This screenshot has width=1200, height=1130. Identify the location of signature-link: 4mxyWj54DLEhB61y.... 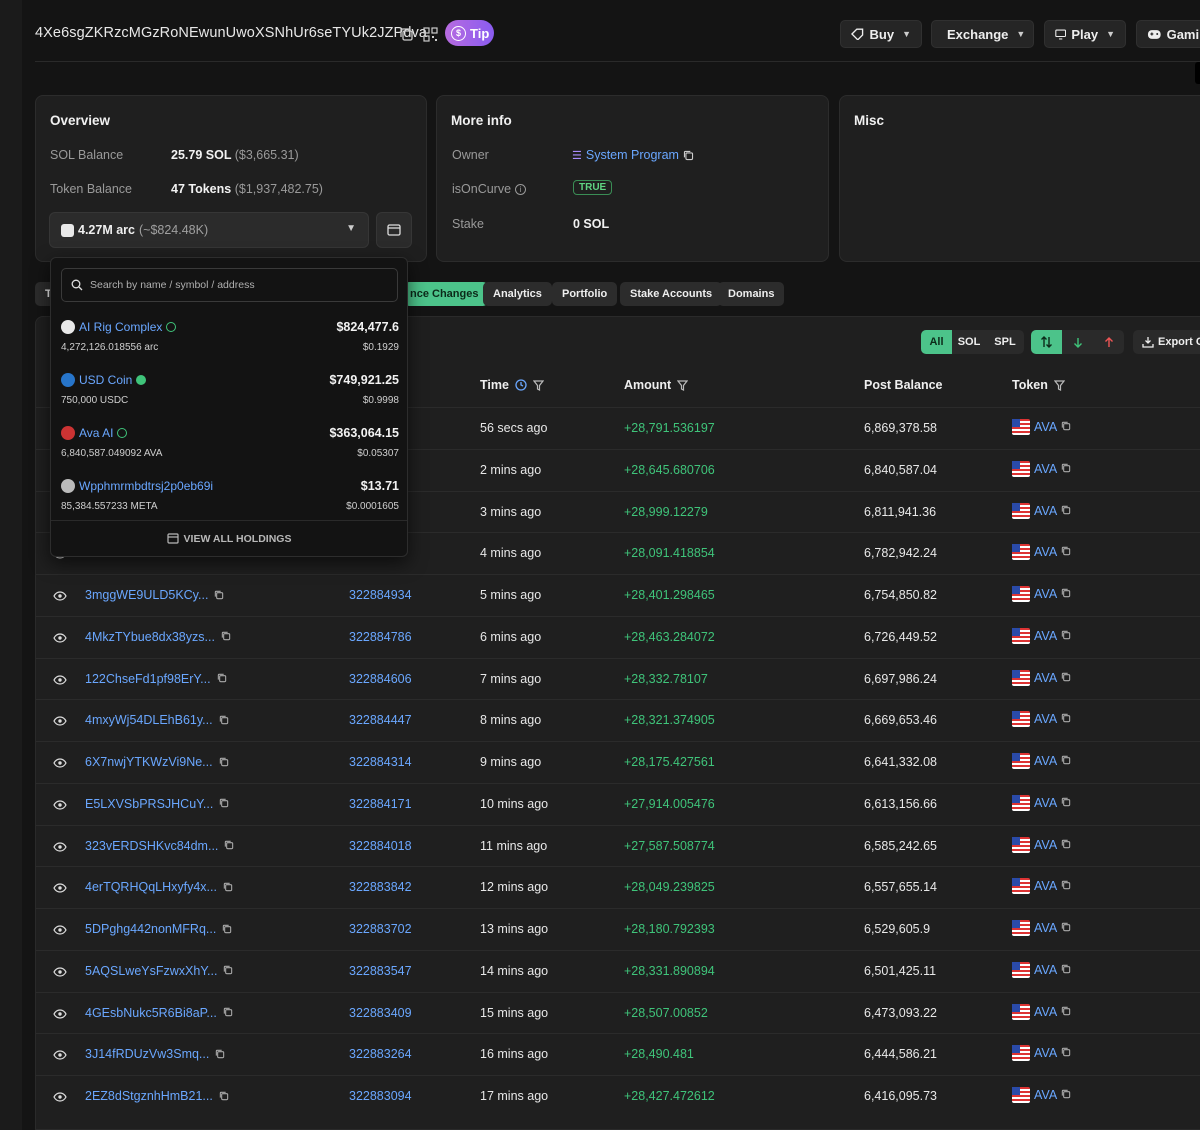
(157, 720).